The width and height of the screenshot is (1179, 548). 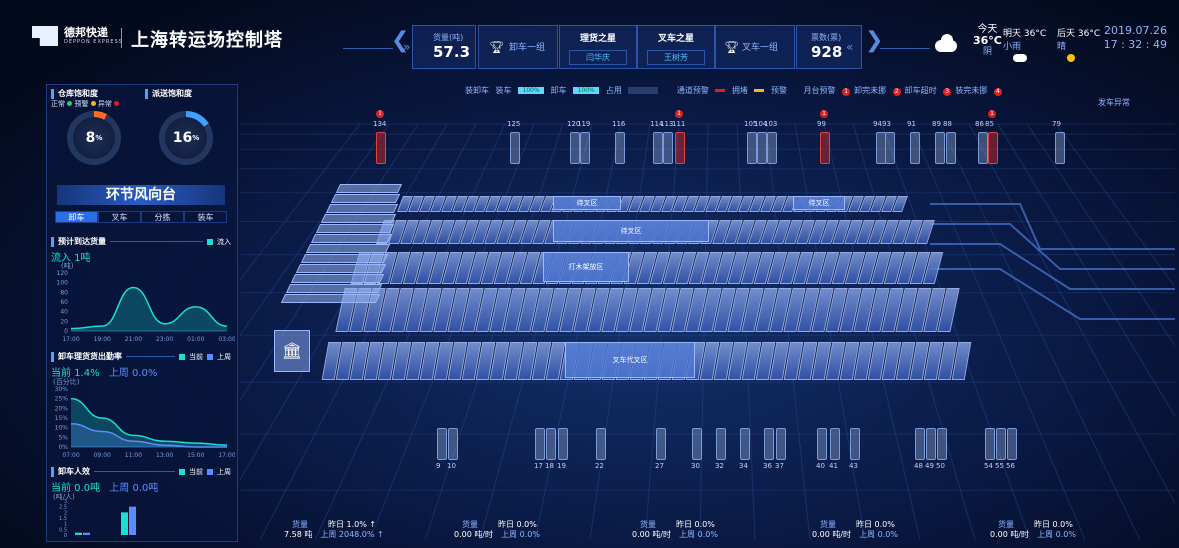 What do you see at coordinates (631, 231) in the screenshot?
I see `zone-pending-3: 待叉区` at bounding box center [631, 231].